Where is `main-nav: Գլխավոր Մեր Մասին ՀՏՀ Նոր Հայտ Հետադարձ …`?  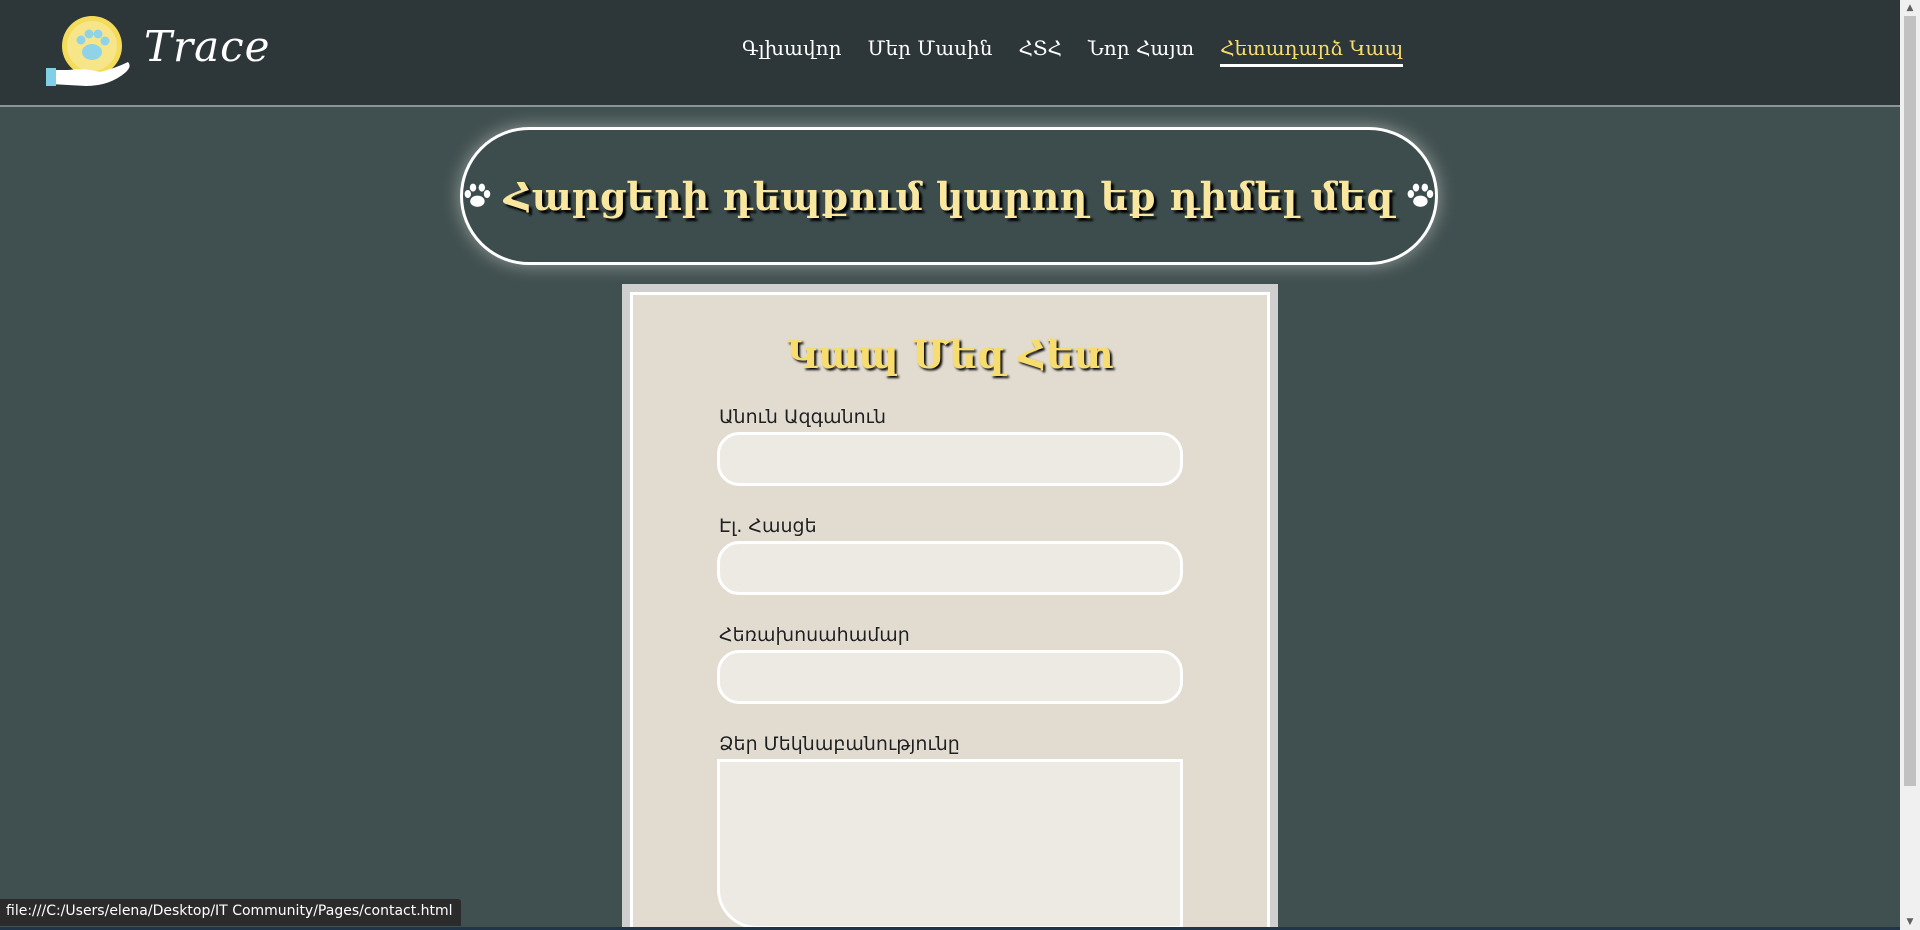 main-nav: Գլխավոր Մեր Մասին ՀՏՀ Նոր Հայտ Հետադարձ … is located at coordinates (1073, 51).